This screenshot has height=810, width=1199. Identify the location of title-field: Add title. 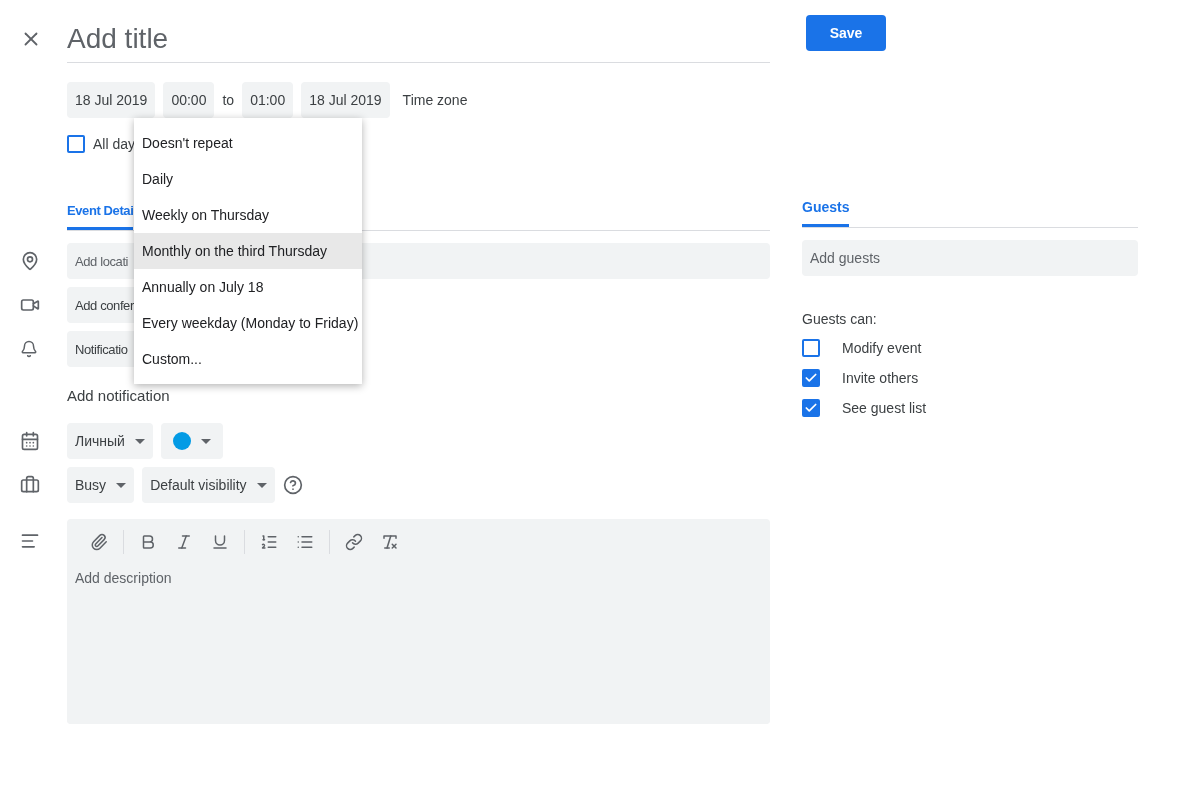
(418, 39).